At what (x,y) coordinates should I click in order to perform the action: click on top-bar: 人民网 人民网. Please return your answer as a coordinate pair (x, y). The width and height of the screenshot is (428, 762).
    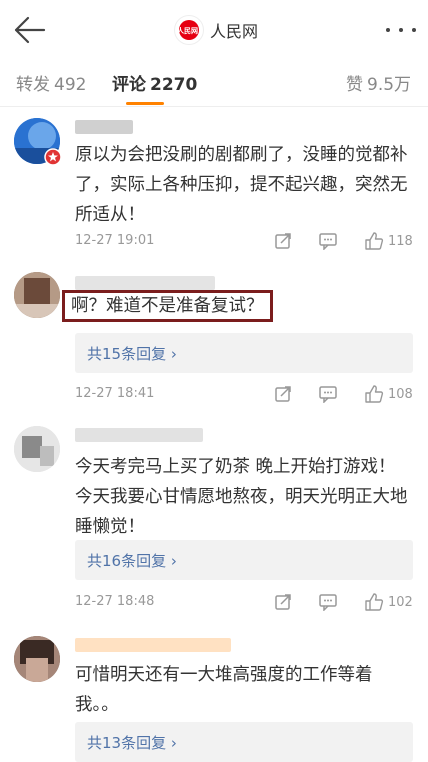
    Looking at the image, I should click on (214, 30).